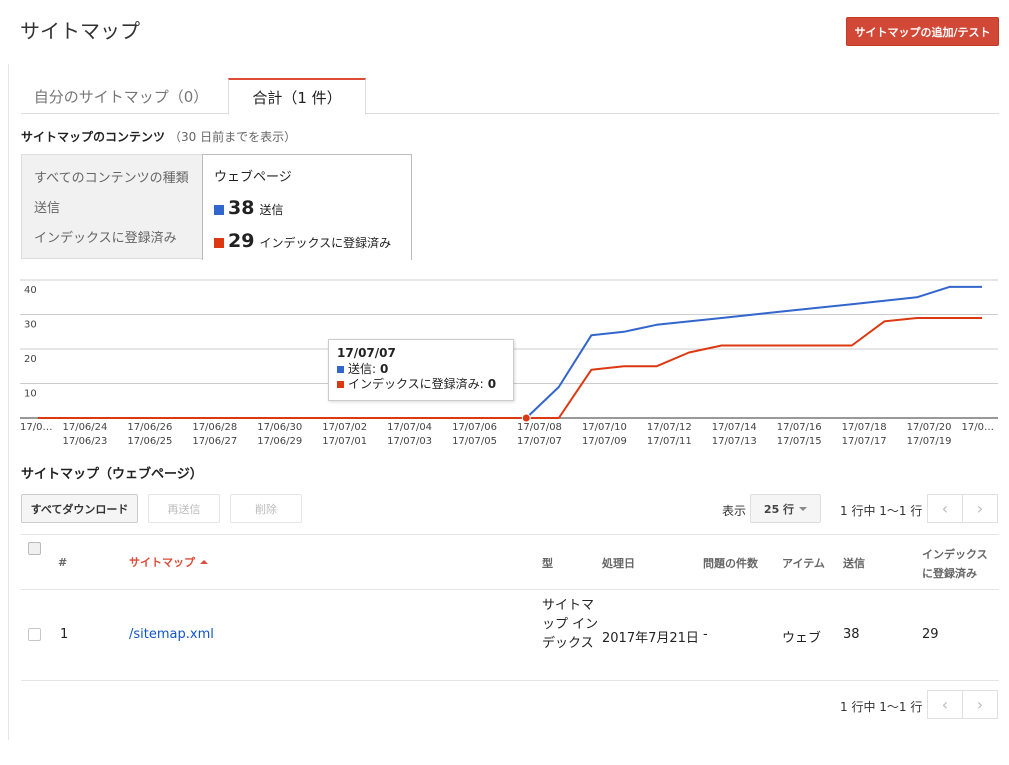 The width and height of the screenshot is (1009, 765). Describe the element at coordinates (384, 369) in the screenshot. I see `tooltip-value-submitted: 0` at that location.